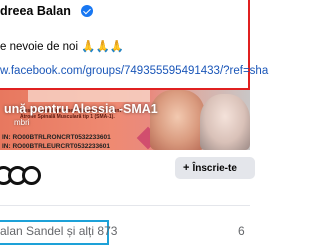  I want to click on verified-badge-icon, so click(87, 11).